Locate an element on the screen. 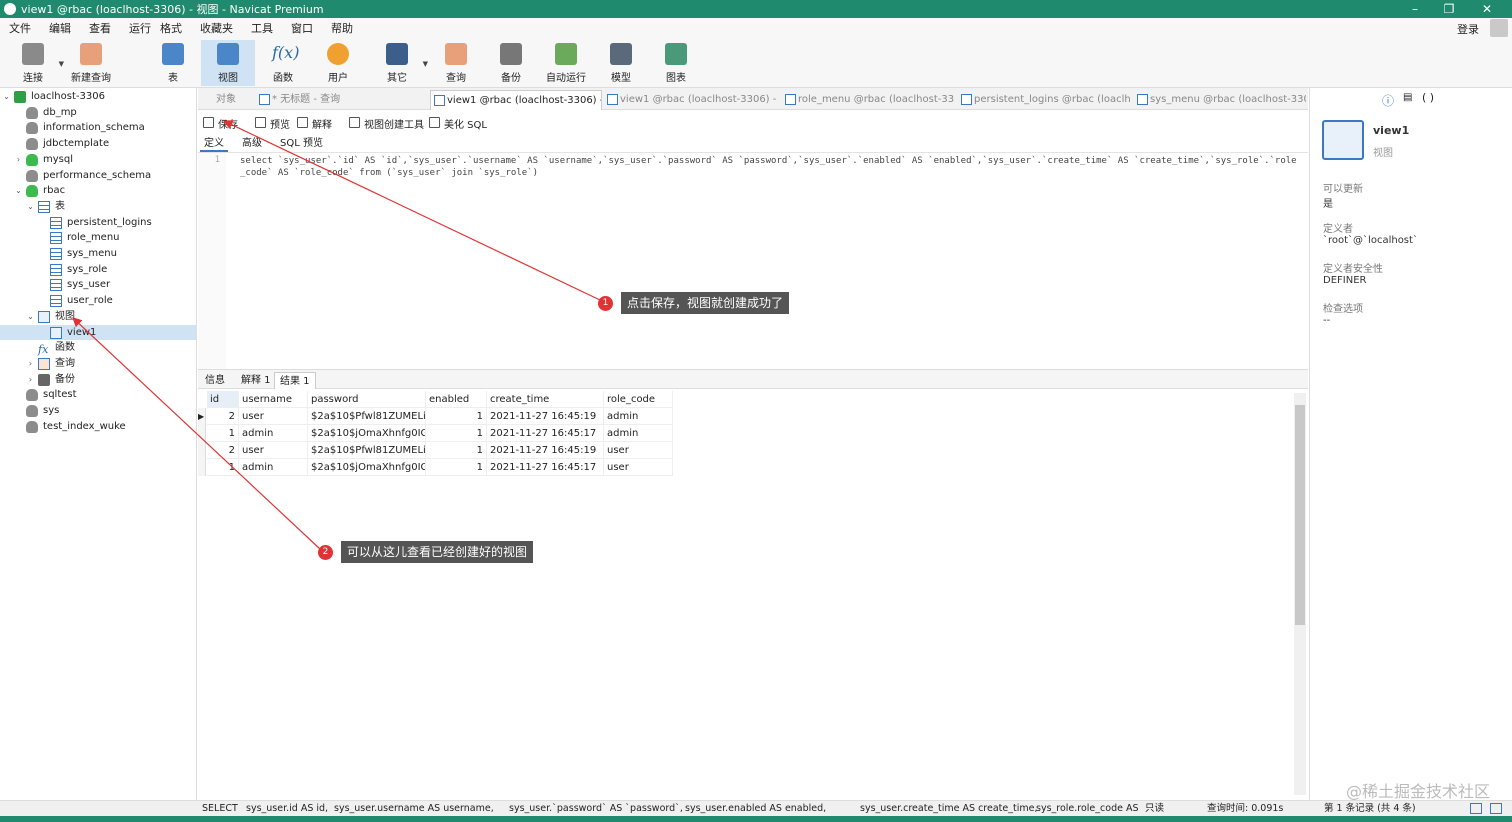 Image resolution: width=1512 pixels, height=822 pixels. annotation-callout-2: 可以从这儿查看已经创建好的视图 is located at coordinates (437, 552).